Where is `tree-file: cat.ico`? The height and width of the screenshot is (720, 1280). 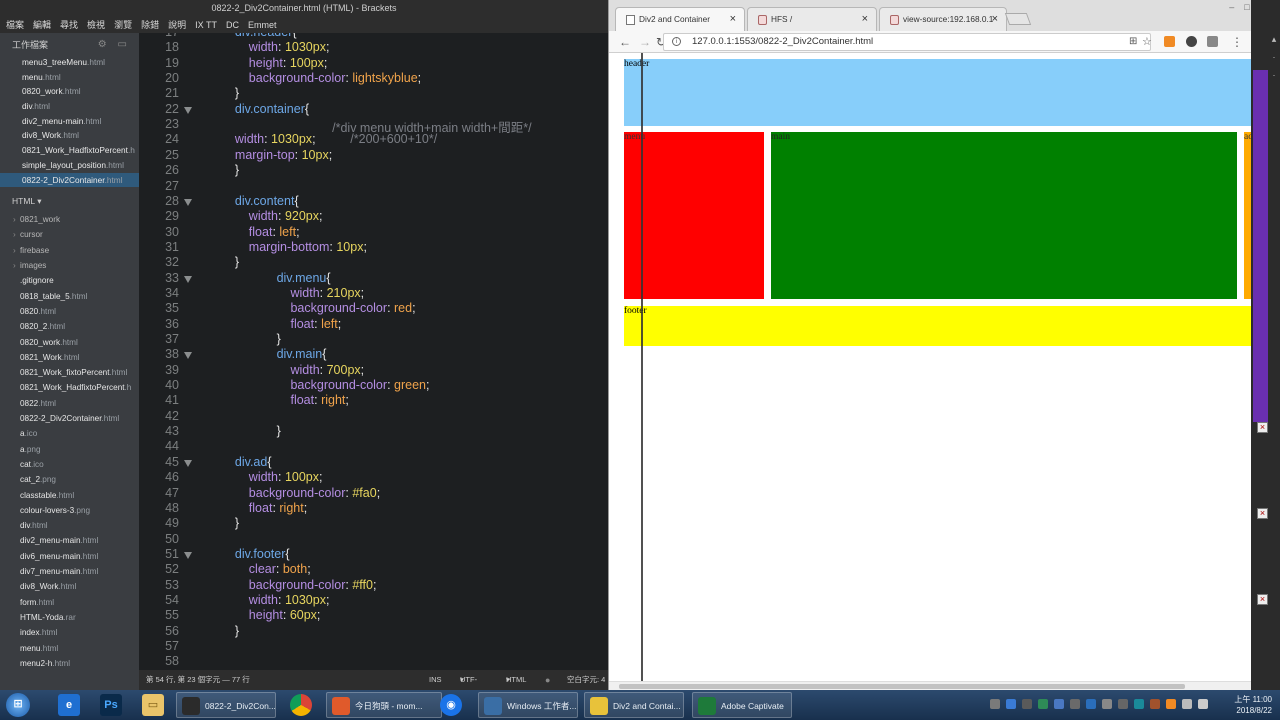 tree-file: cat.ico is located at coordinates (69, 464).